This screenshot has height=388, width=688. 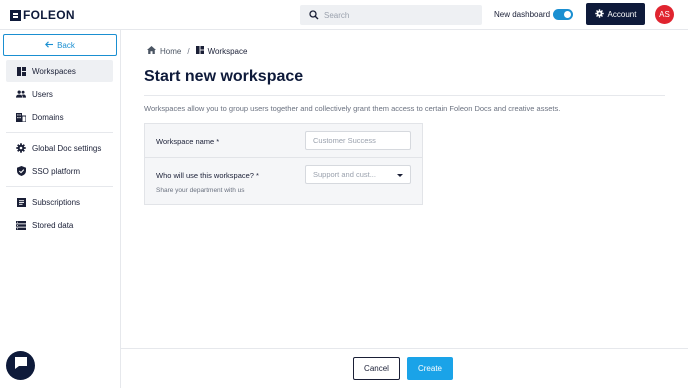 What do you see at coordinates (207, 175) in the screenshot?
I see `workspace-usage-label: Who will use this workspace? *` at bounding box center [207, 175].